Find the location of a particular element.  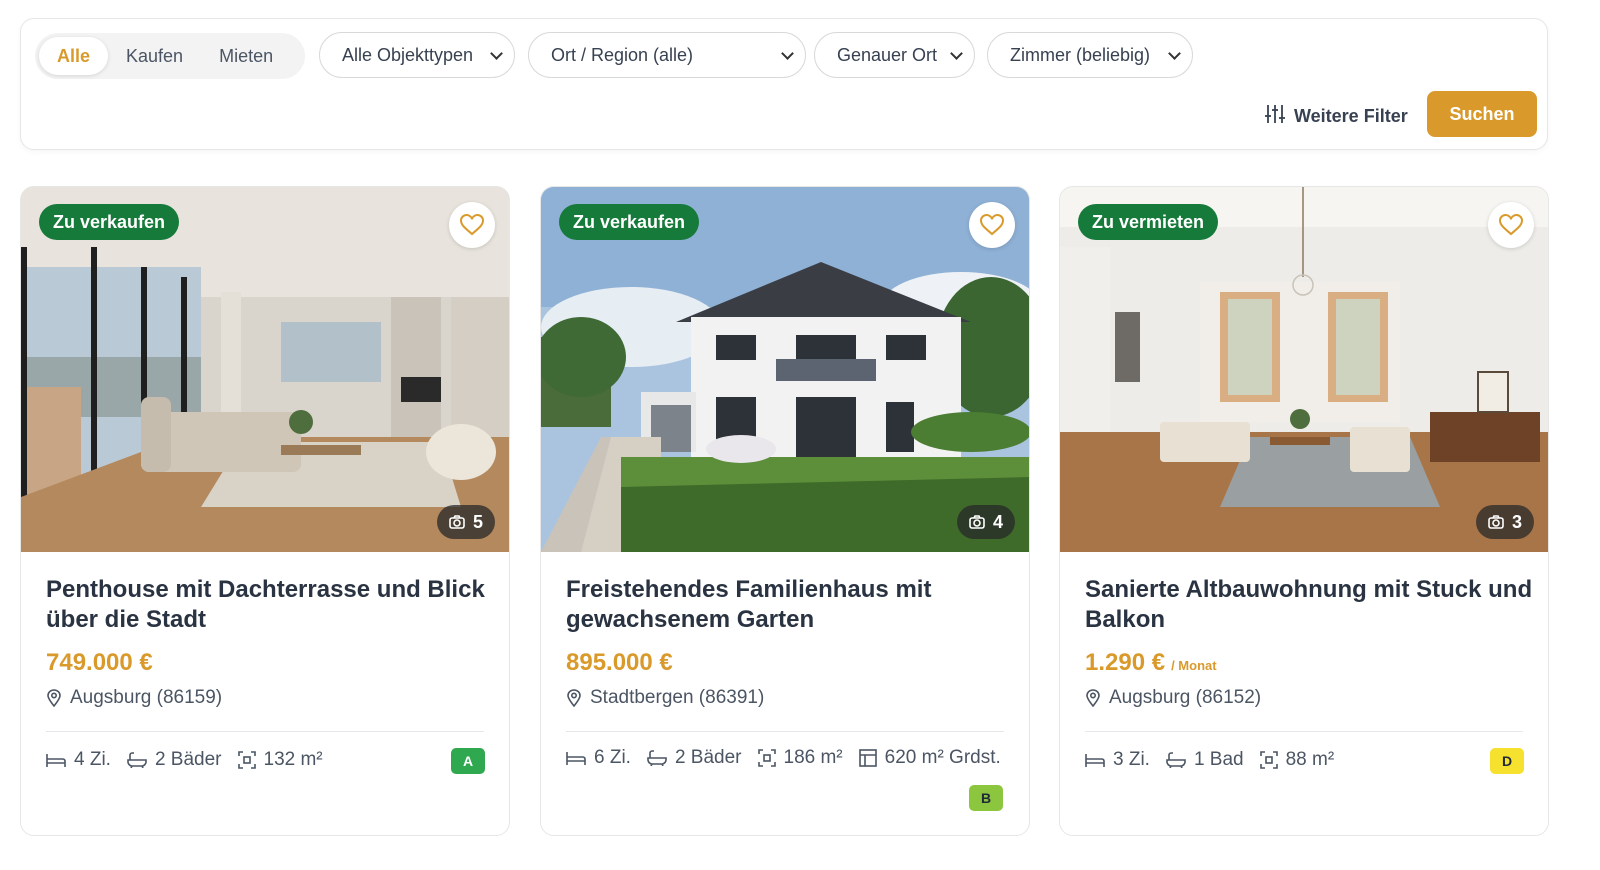

listing-location: Augsburg (86152) is located at coordinates (1173, 698).